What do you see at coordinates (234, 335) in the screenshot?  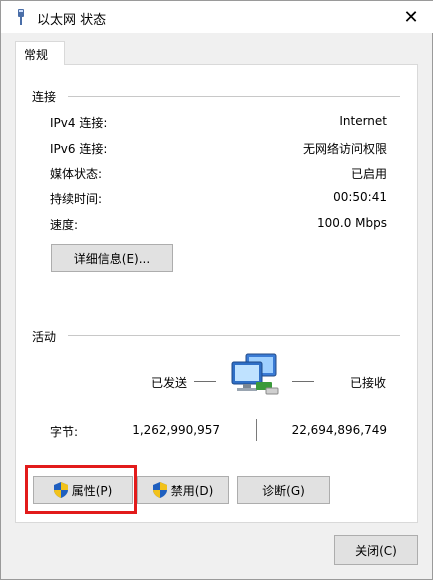 I see `activity-group-line` at bounding box center [234, 335].